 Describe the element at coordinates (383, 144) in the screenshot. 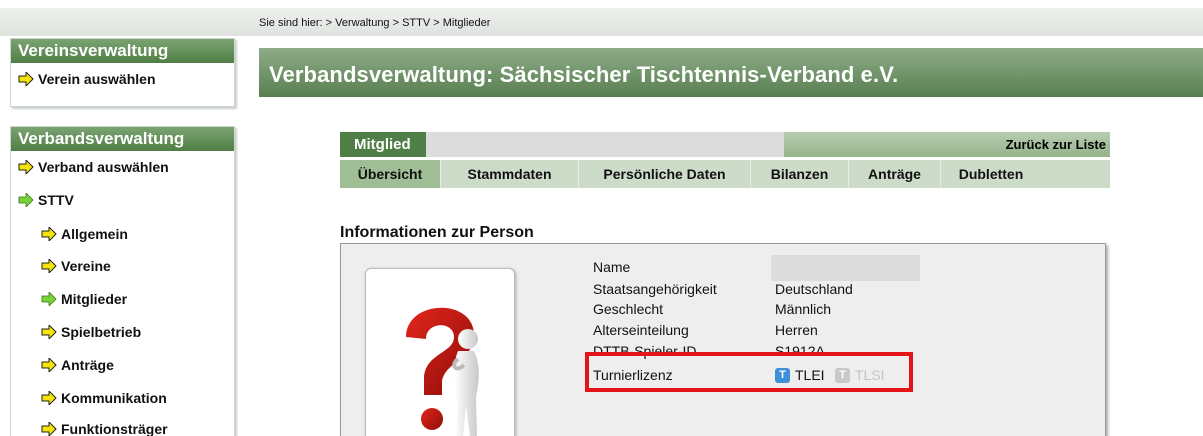

I see `member-label: Mitglied` at that location.